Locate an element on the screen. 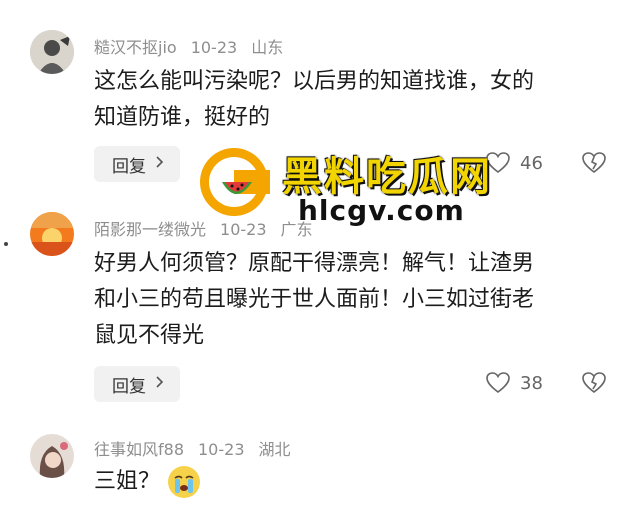 This screenshot has height=510, width=640. comment-text: 这怎么能叫污染呢？以后男的知道找谁，女的 知道防谁，挺好的 is located at coordinates (354, 100).